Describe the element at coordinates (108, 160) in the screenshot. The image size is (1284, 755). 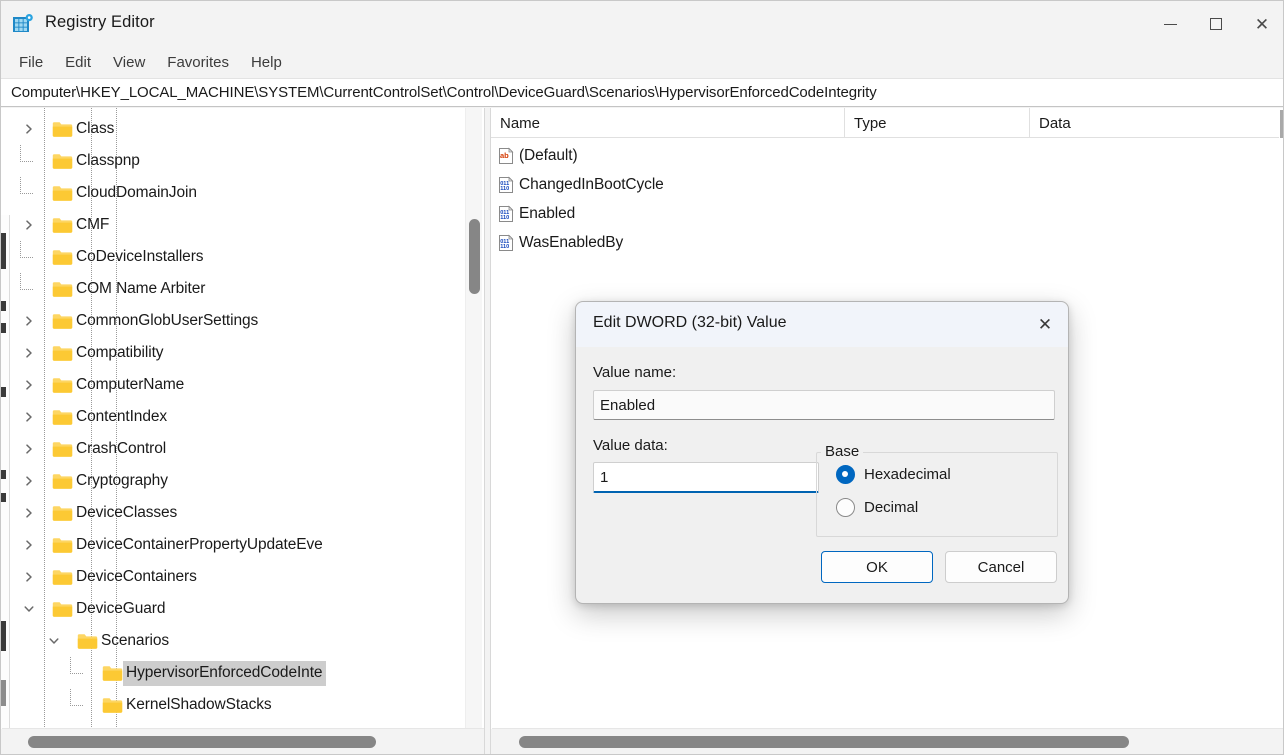
I see `tree-item-label: Classpnp` at that location.